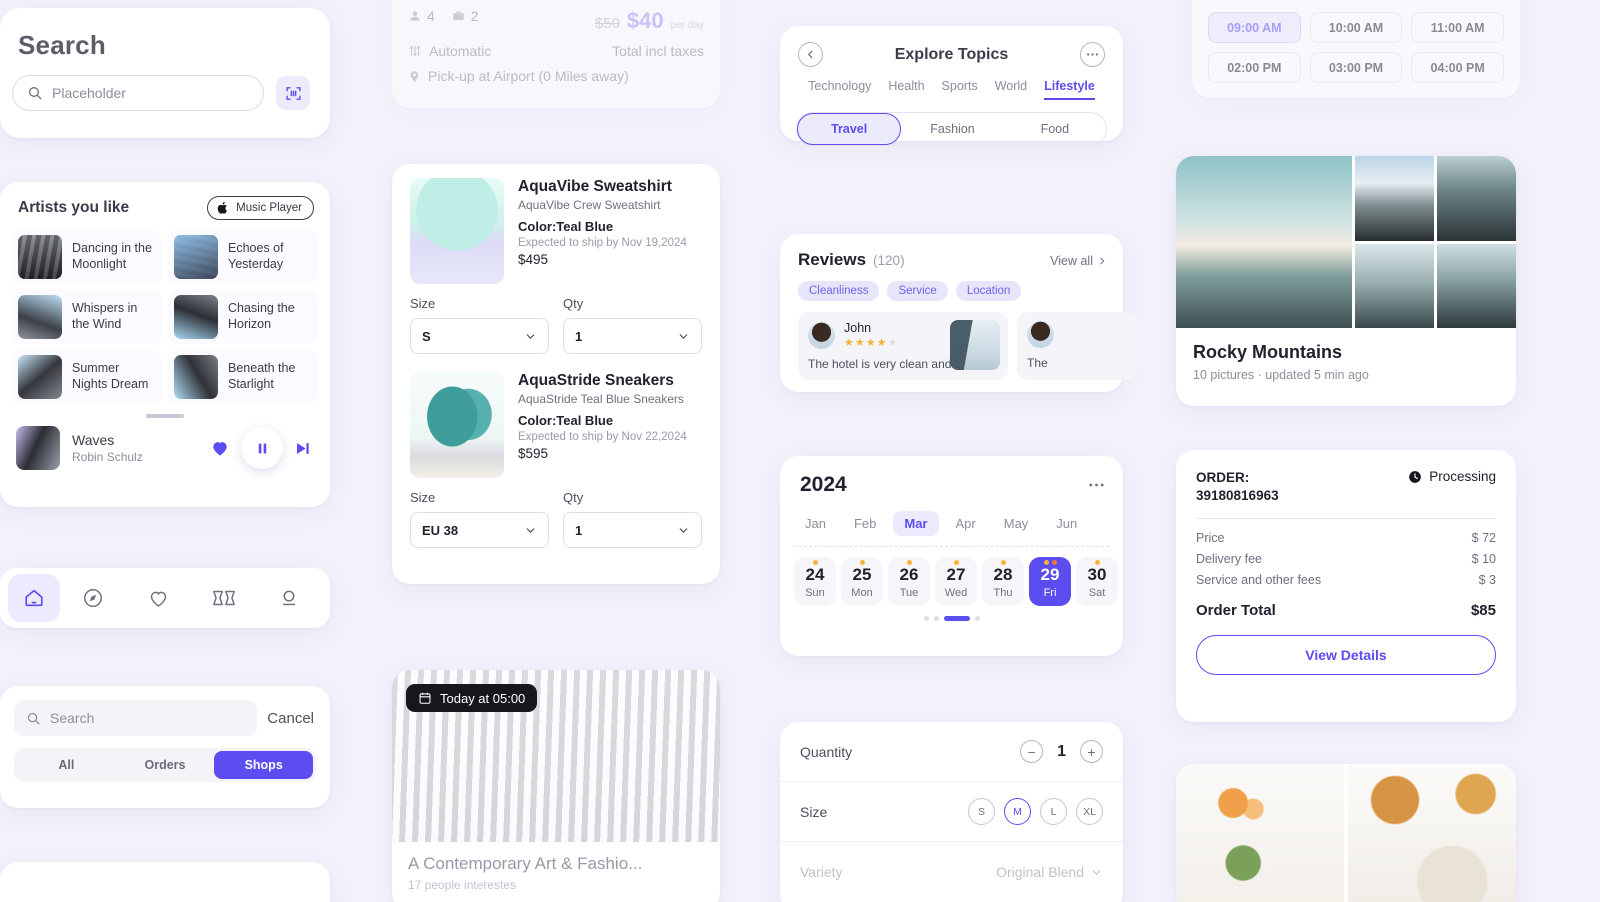 The width and height of the screenshot is (1600, 902). I want to click on tab-all: All, so click(66, 765).